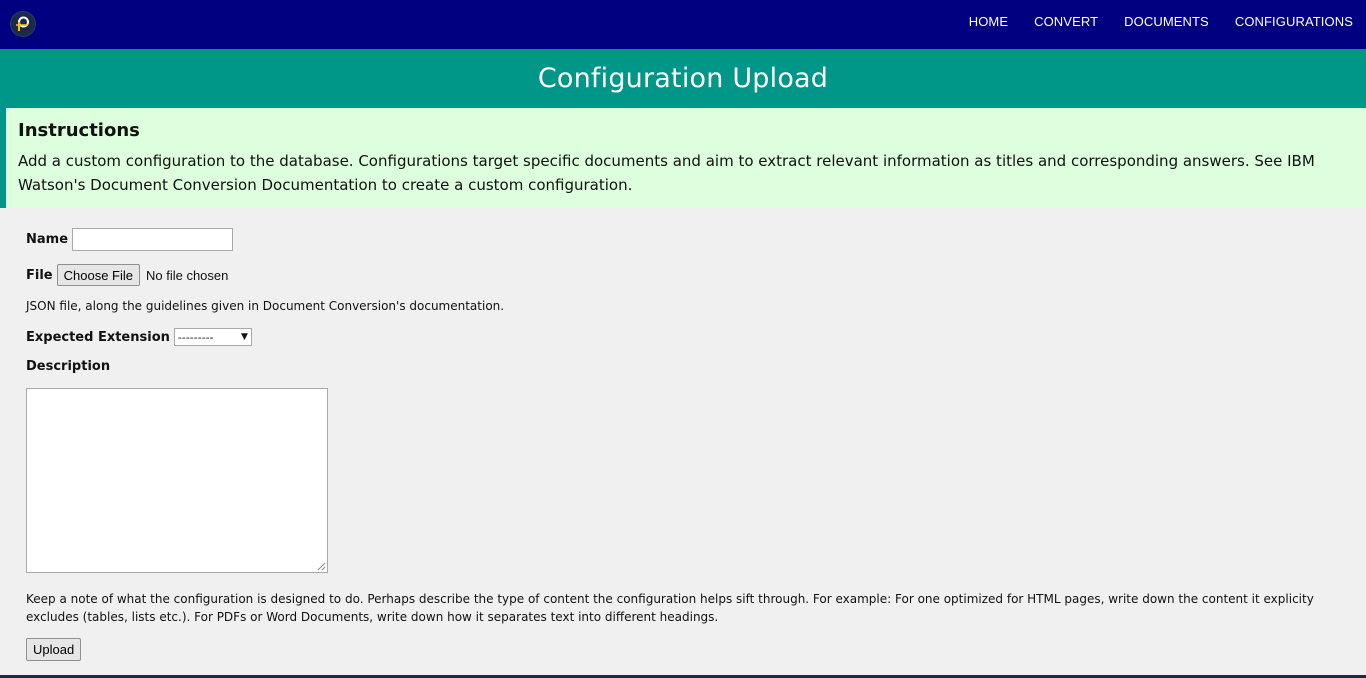 The height and width of the screenshot is (678, 1366). Describe the element at coordinates (98, 337) in the screenshot. I see `expected-extension-label: Expected Extension` at that location.